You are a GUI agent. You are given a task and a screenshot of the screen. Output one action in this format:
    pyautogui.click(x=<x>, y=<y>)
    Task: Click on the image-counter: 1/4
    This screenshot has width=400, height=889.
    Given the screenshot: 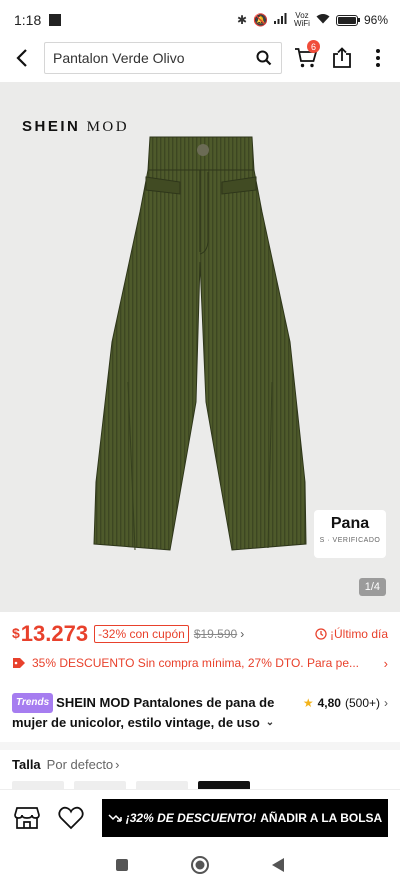 What is the action you would take?
    pyautogui.click(x=372, y=587)
    